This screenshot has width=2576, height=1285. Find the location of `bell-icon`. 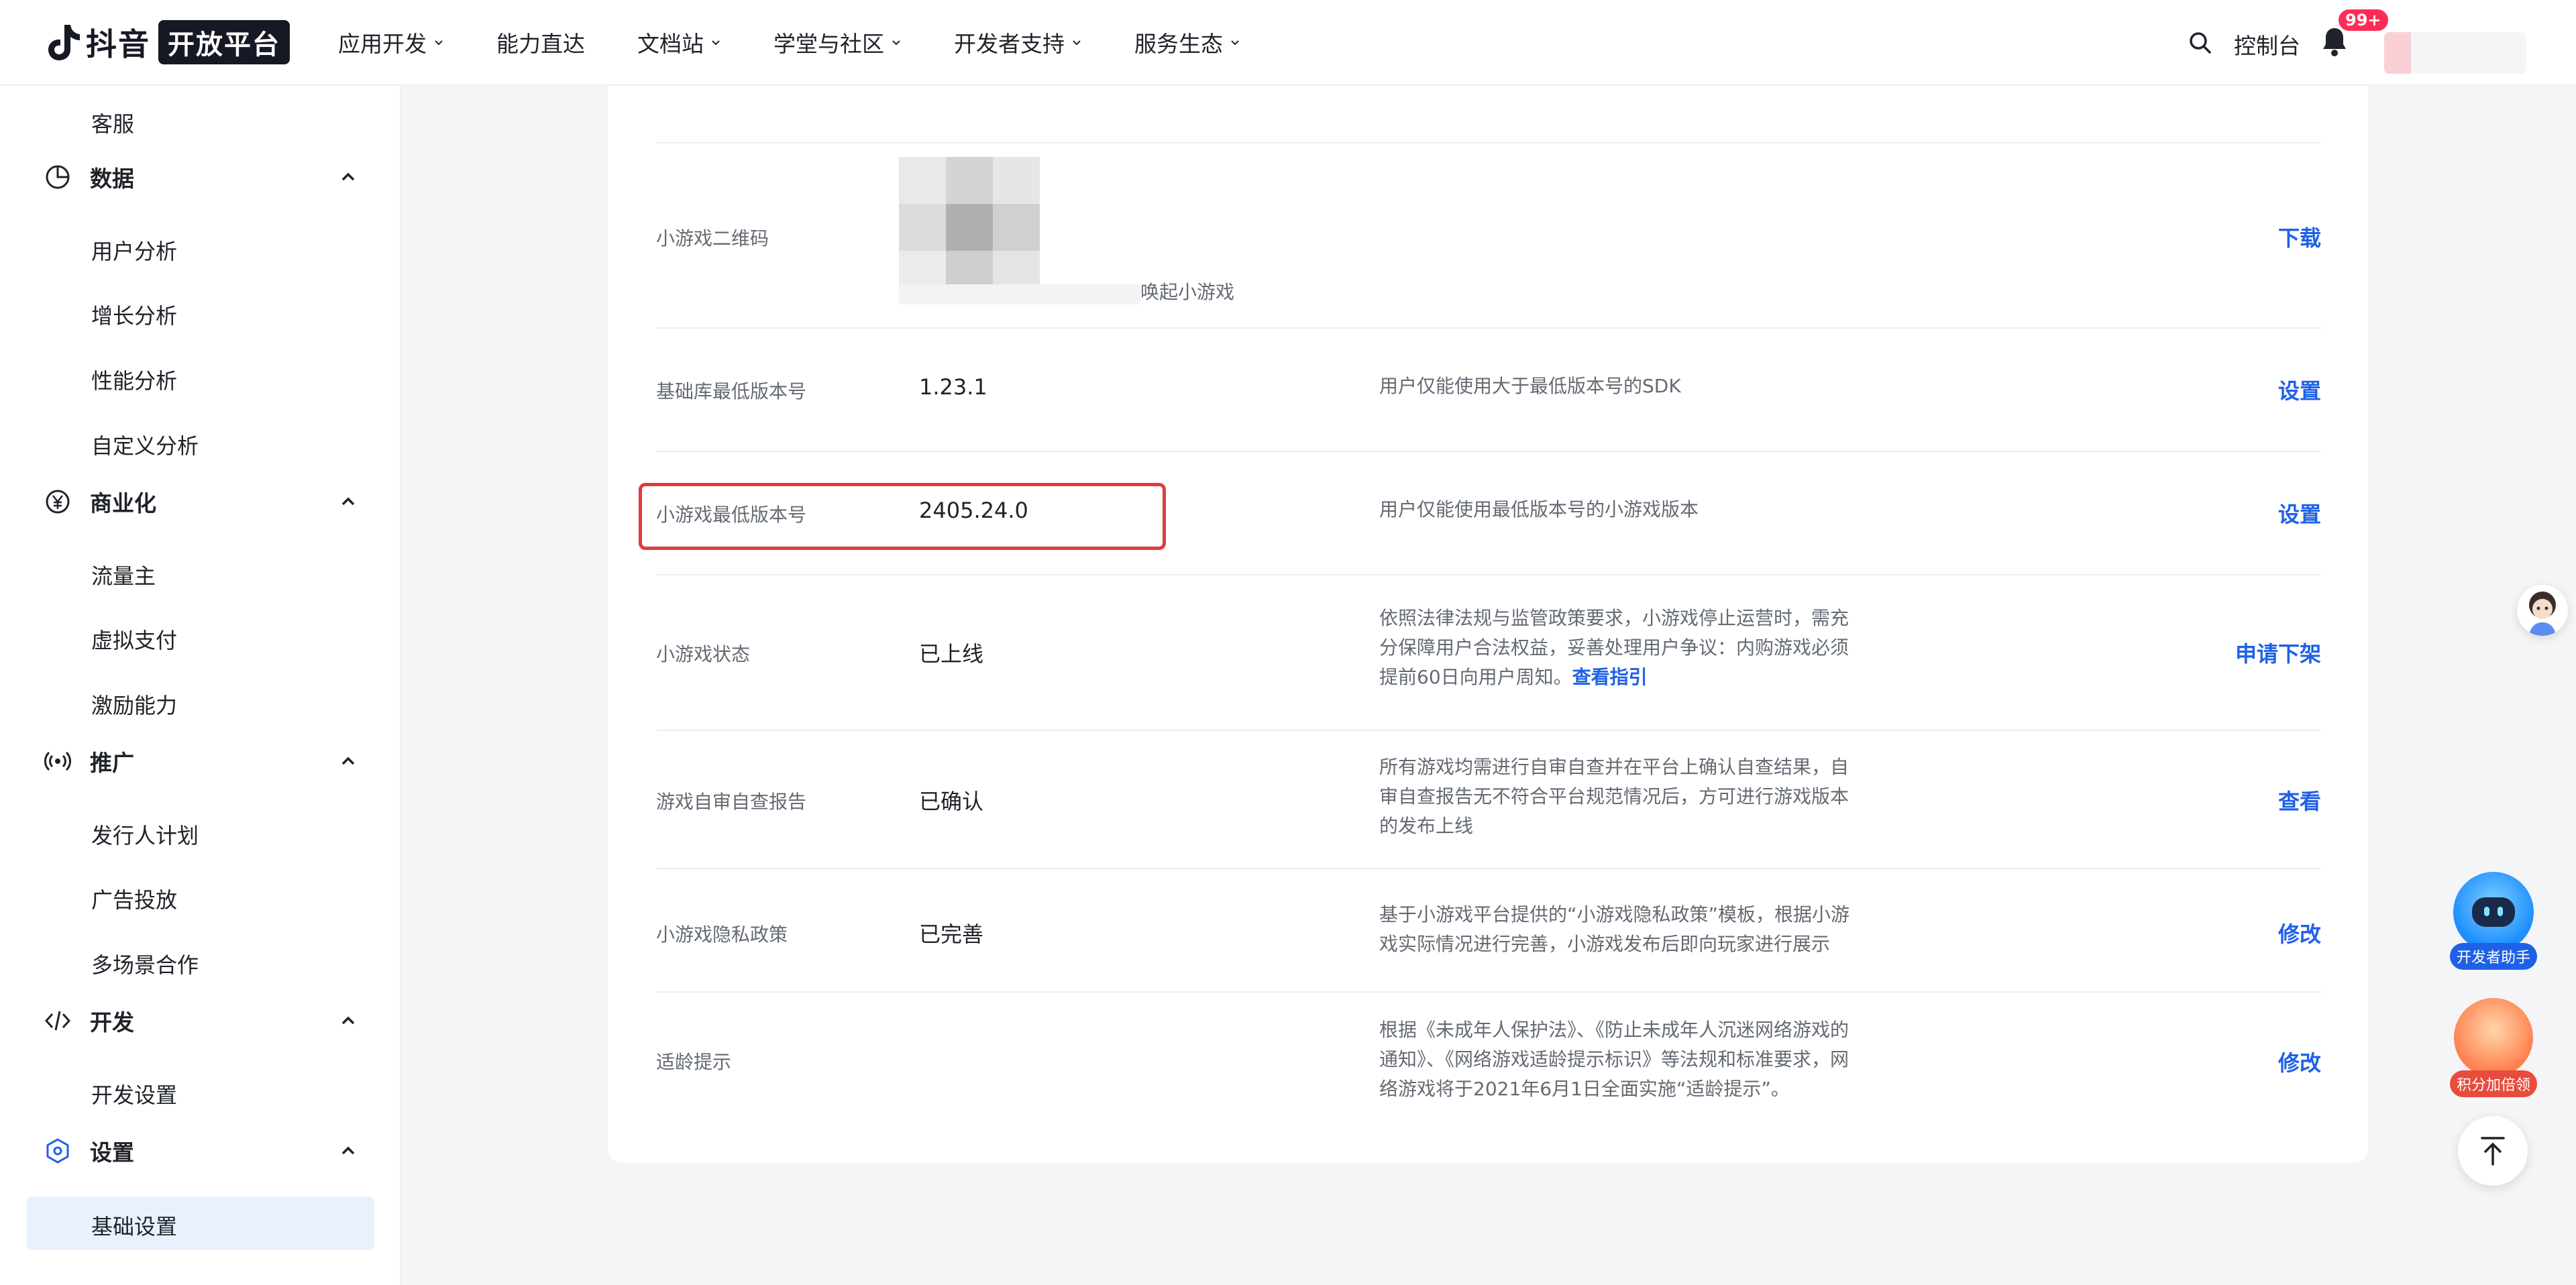

bell-icon is located at coordinates (2334, 41).